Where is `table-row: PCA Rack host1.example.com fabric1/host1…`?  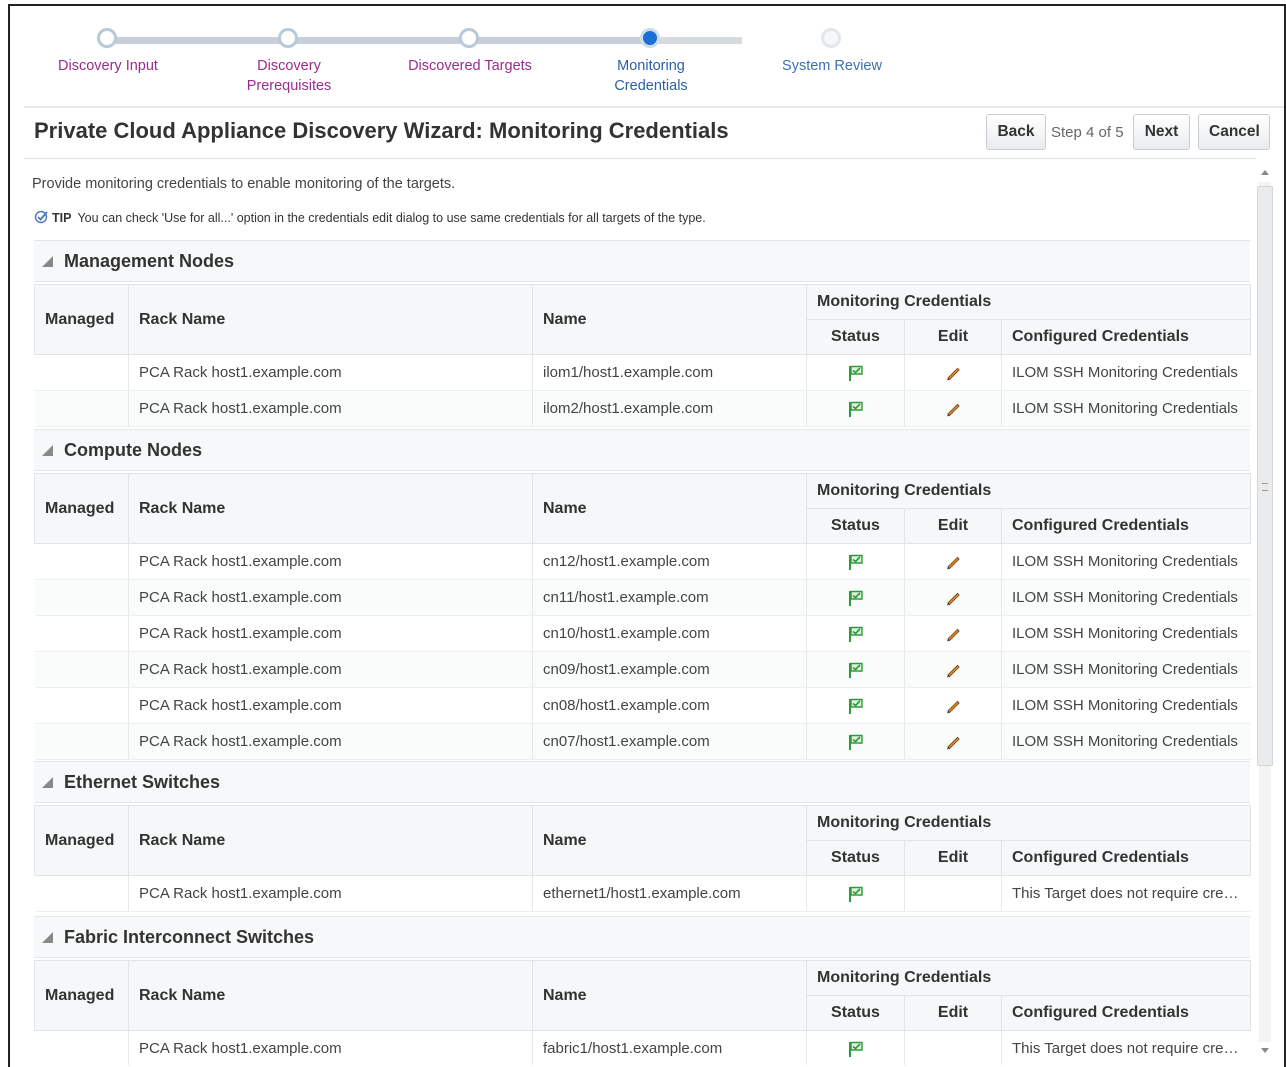 table-row: PCA Rack host1.example.com fabric1/host1… is located at coordinates (642, 1047).